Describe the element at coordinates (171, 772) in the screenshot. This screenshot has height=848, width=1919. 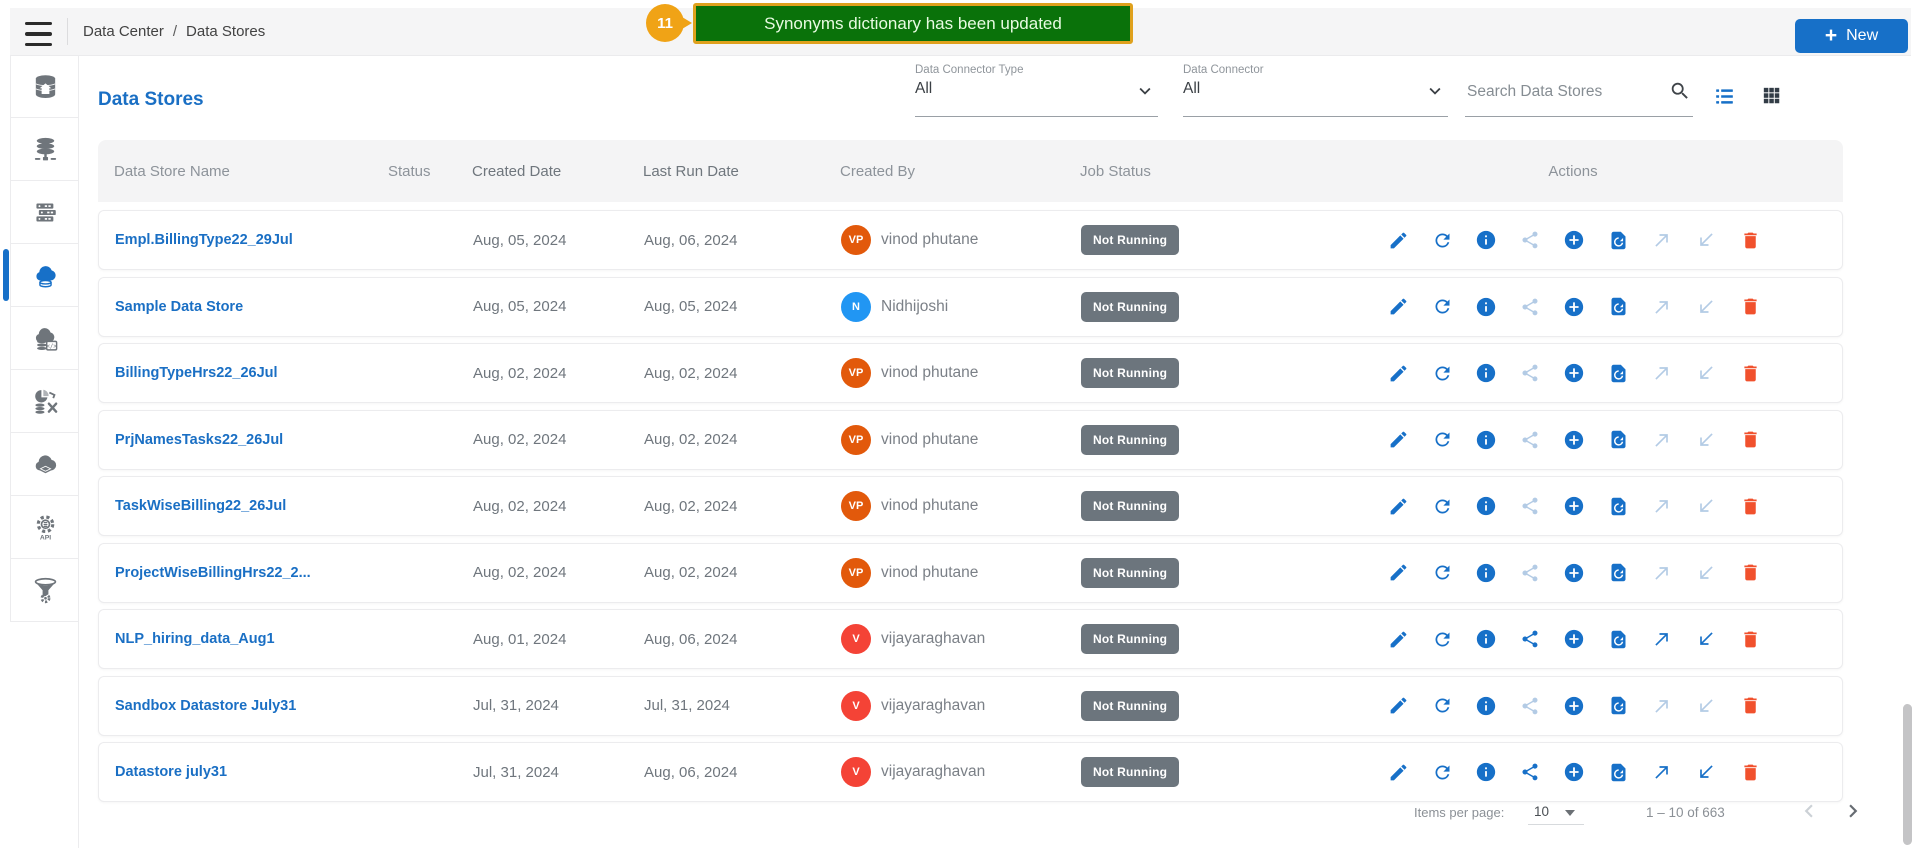
I see `datastore-name-link: Datastore july31` at that location.